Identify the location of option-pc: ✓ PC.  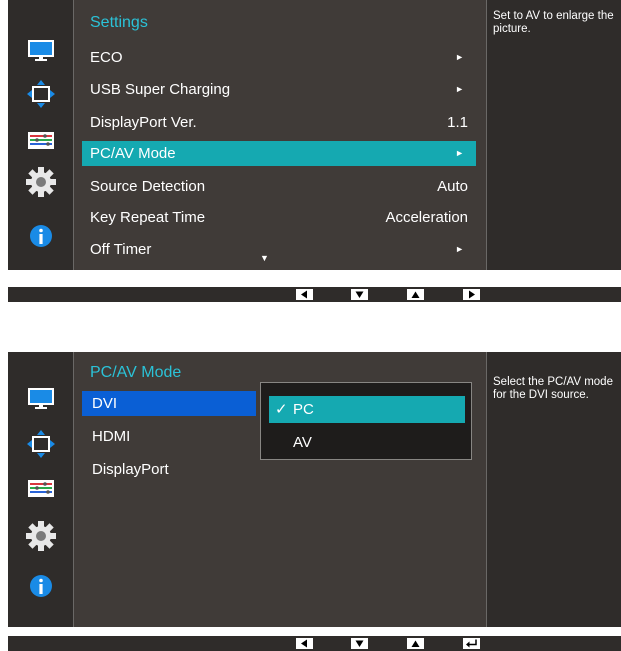
(367, 409).